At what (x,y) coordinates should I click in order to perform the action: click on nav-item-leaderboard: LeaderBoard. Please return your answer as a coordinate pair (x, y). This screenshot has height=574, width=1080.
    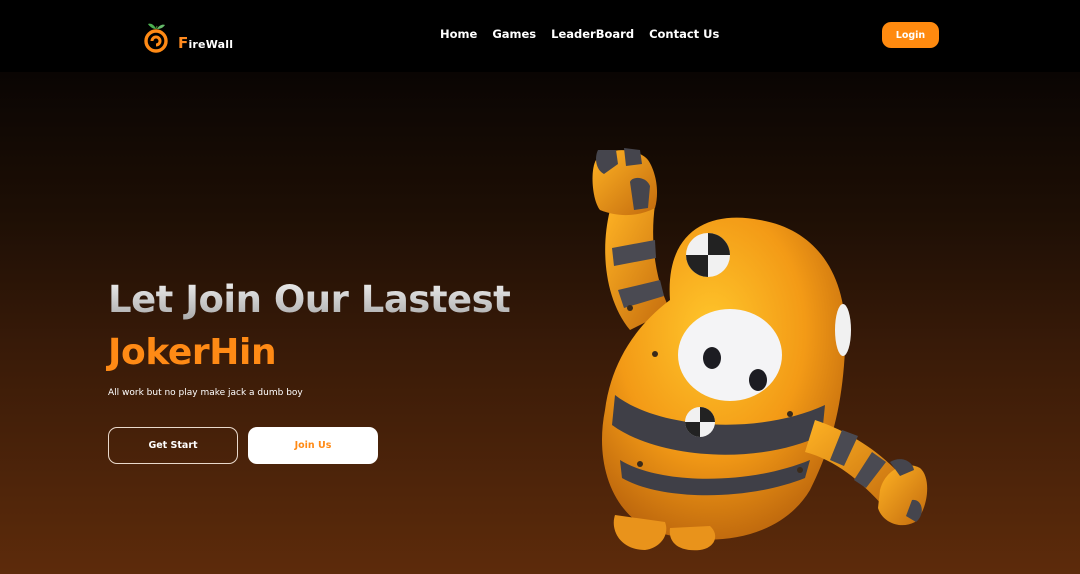
    Looking at the image, I should click on (592, 34).